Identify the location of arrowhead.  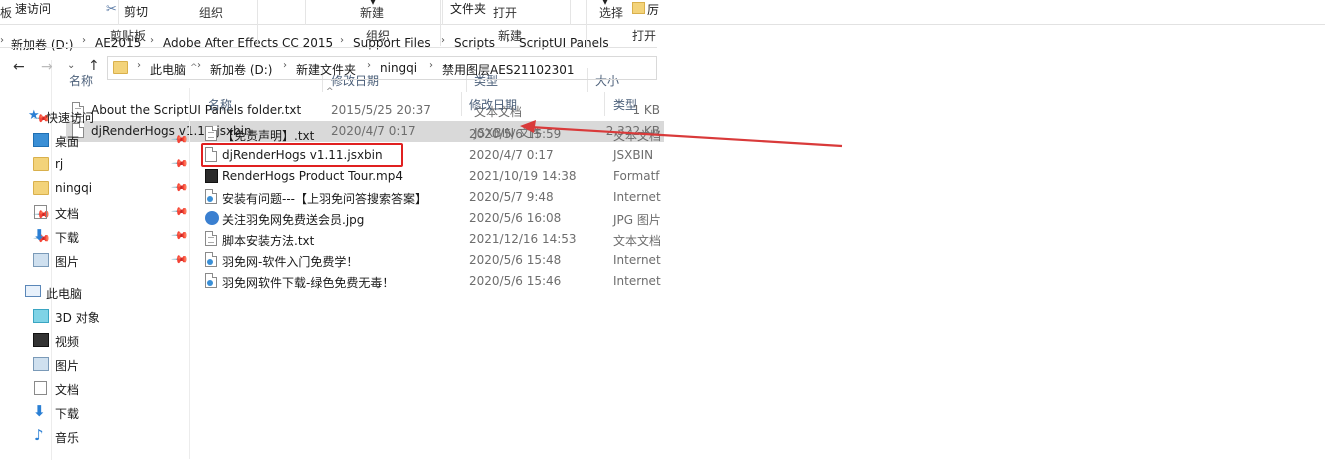
(528, 126).